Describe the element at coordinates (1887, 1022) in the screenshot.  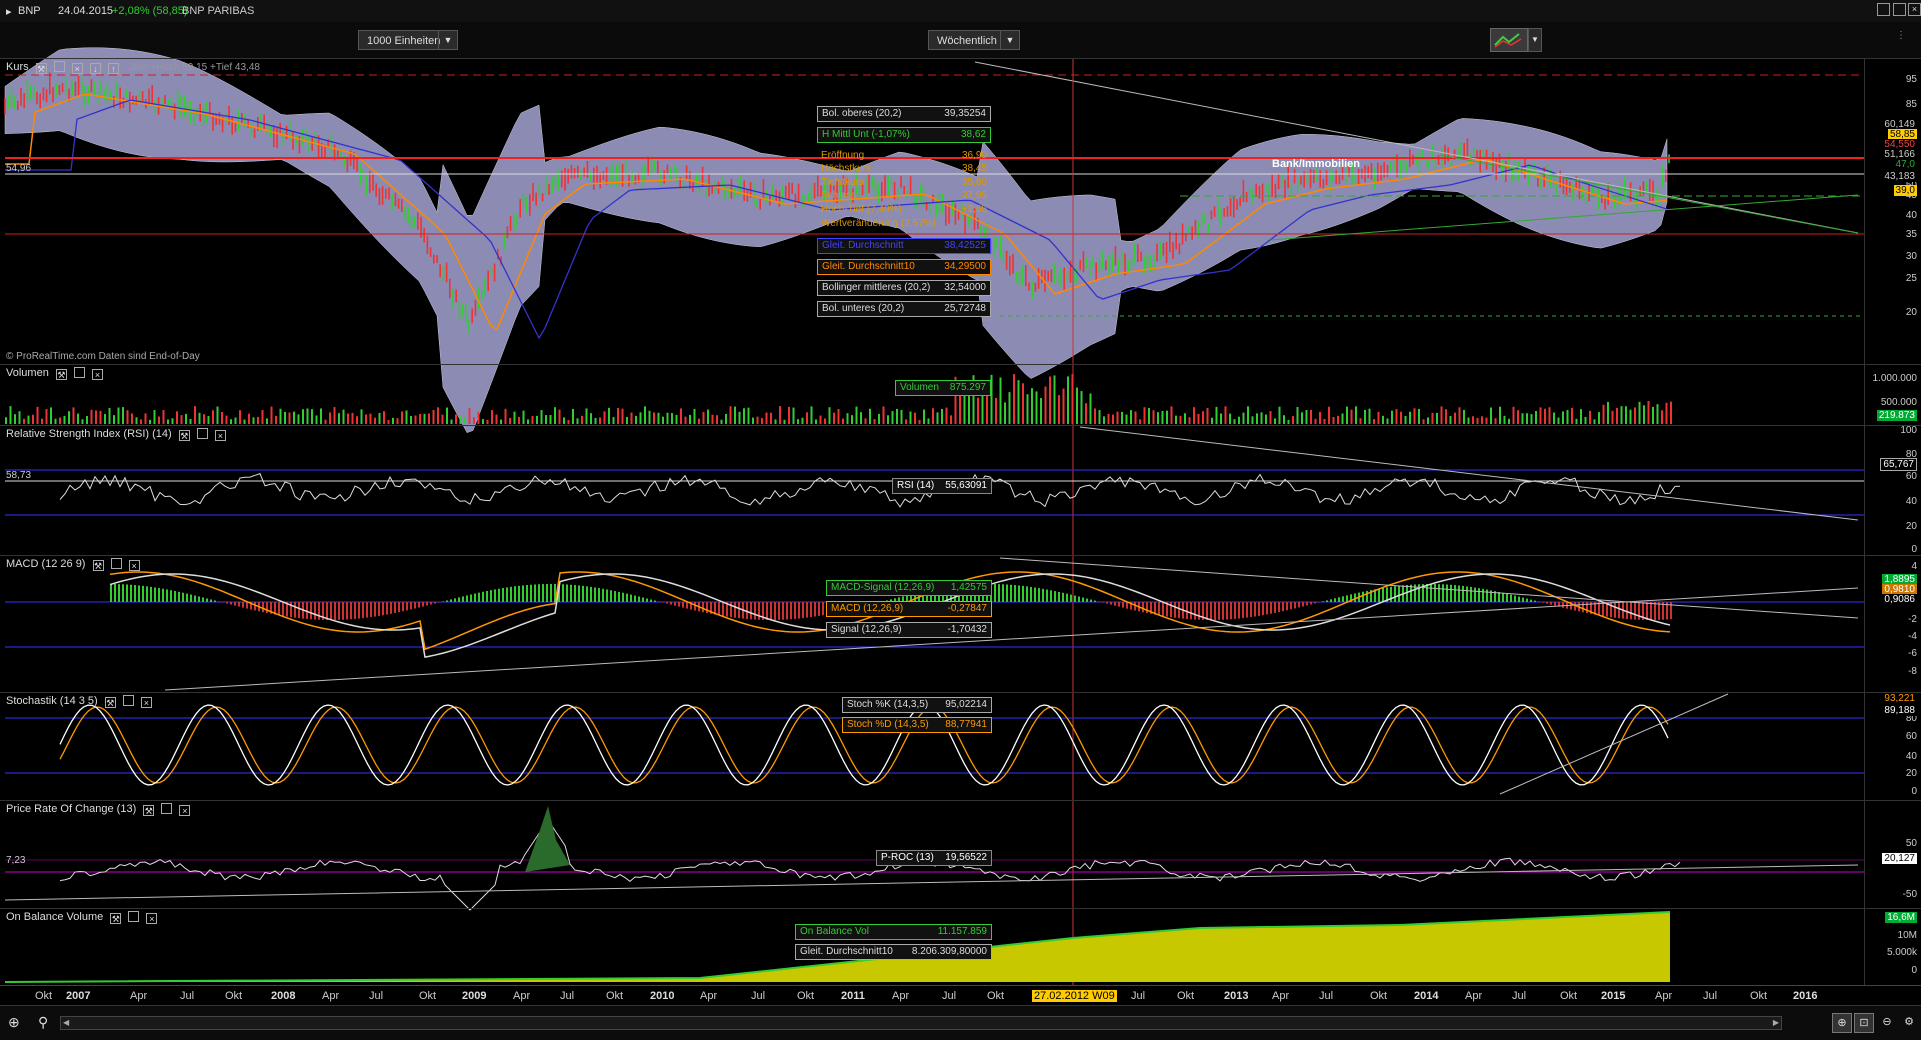
I see `zoom-out-icon: ⊖` at that location.